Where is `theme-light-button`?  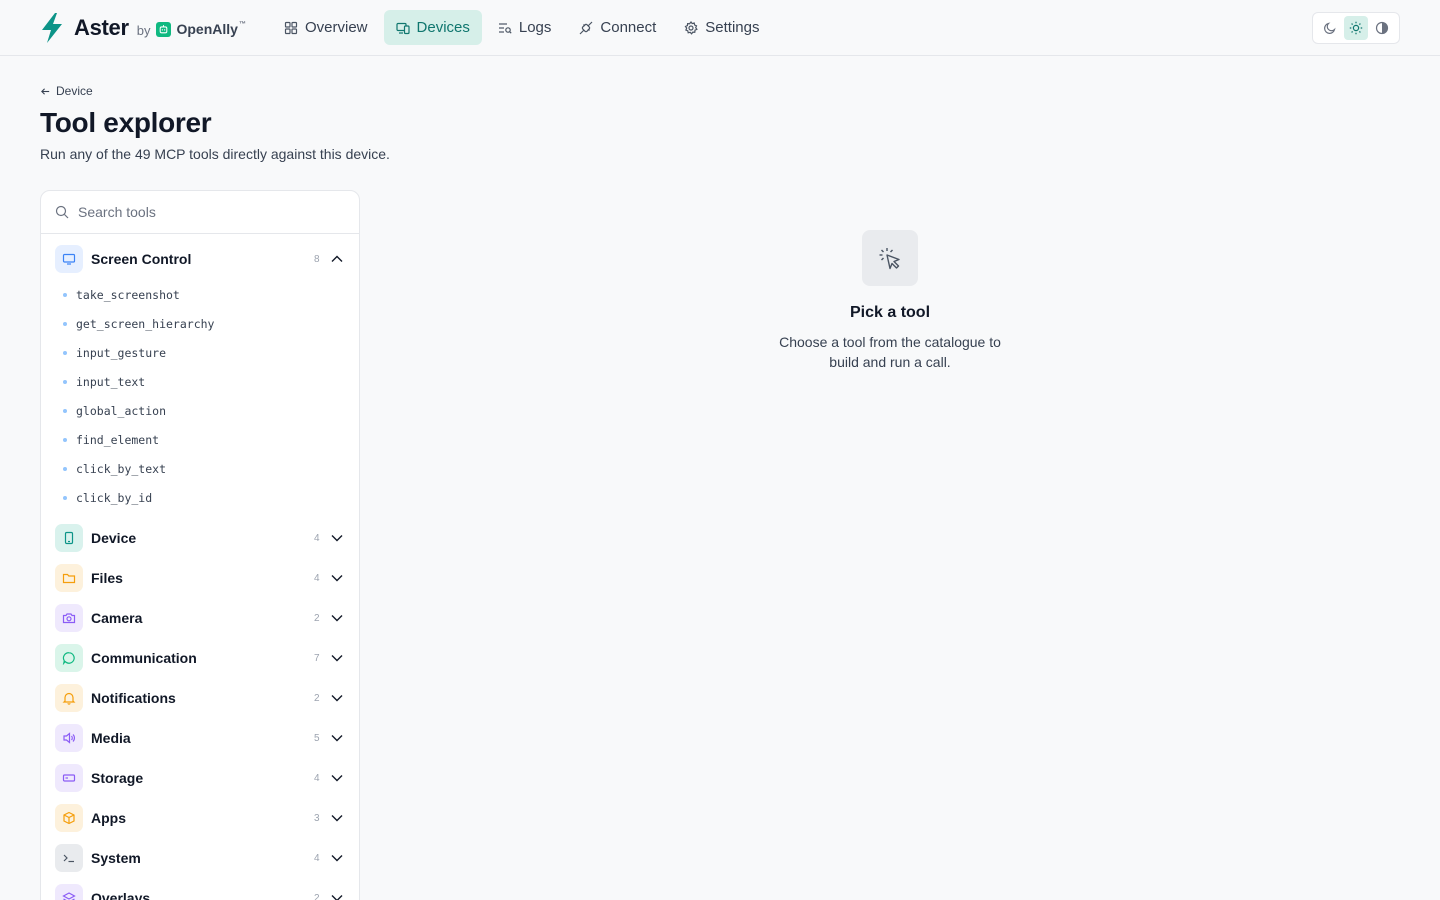
theme-light-button is located at coordinates (1356, 28).